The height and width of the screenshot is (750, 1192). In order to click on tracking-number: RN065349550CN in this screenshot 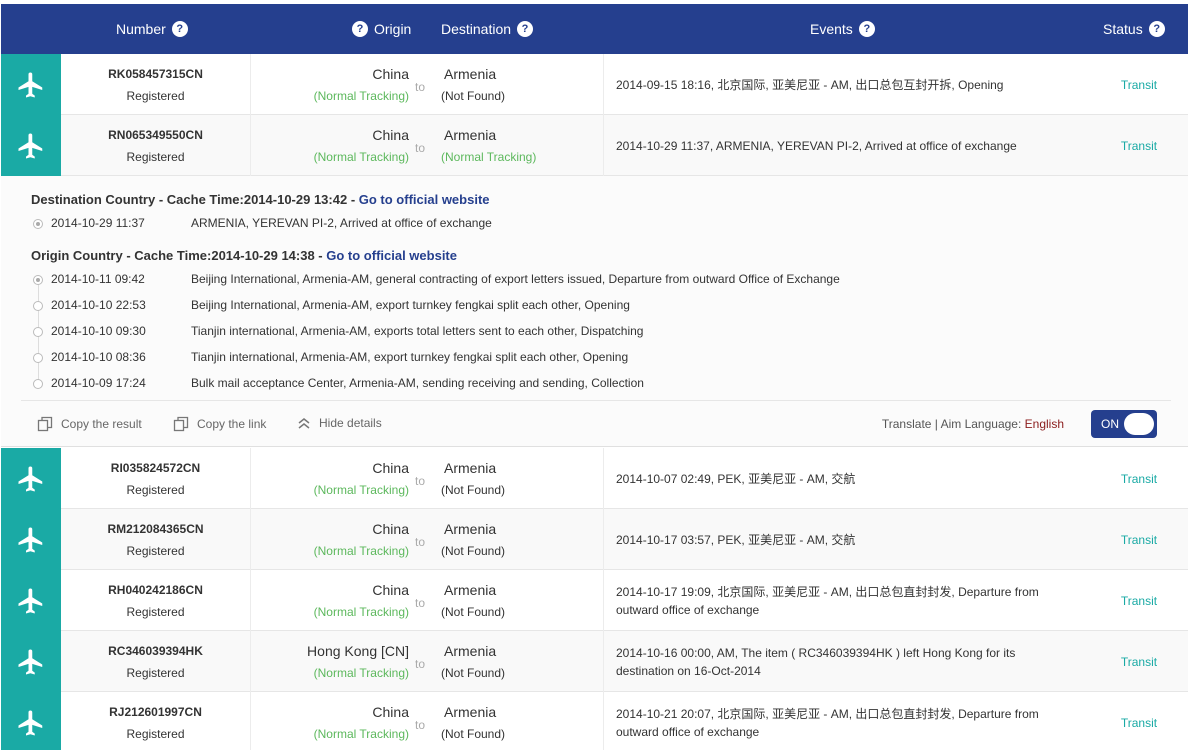, I will do `click(155, 135)`.